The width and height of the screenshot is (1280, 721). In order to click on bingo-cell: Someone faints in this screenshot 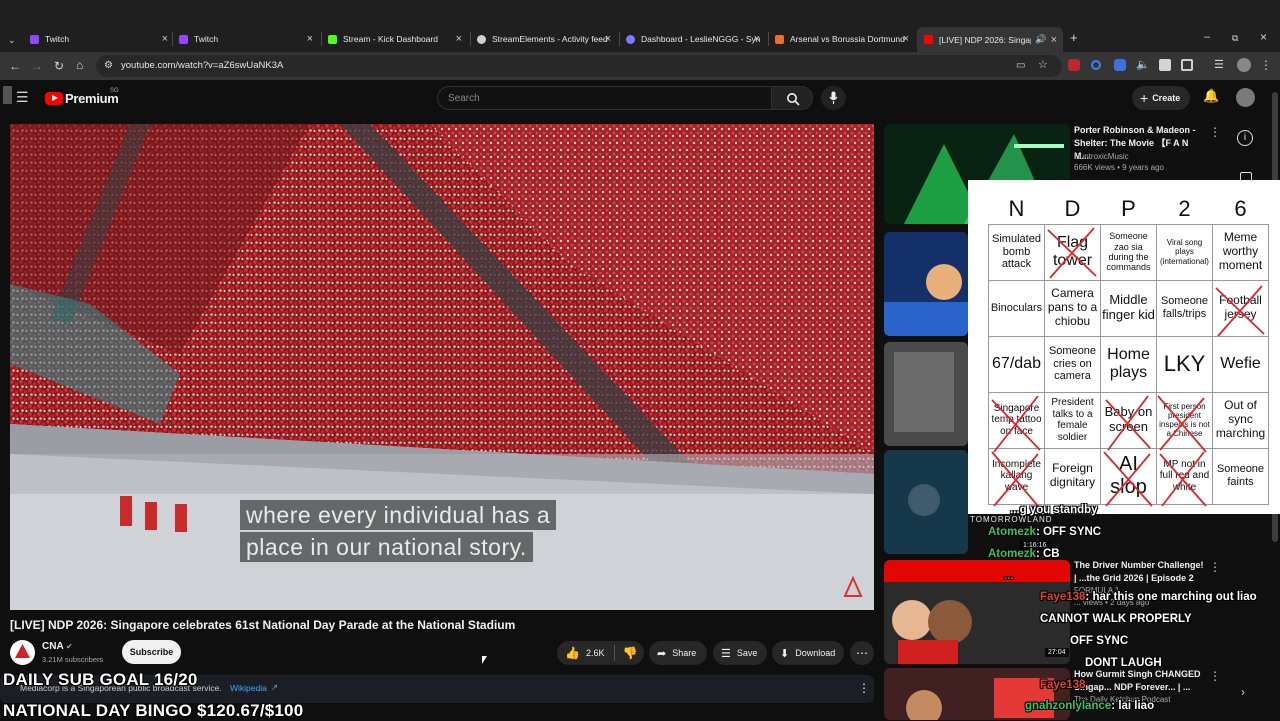, I will do `click(1240, 476)`.